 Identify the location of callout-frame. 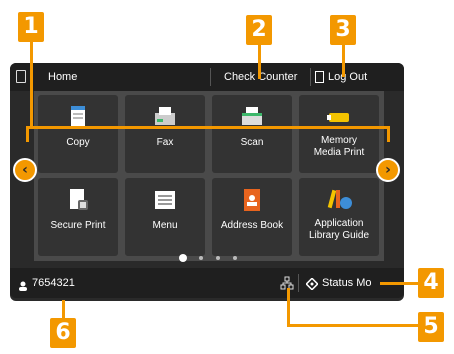
(208, 134).